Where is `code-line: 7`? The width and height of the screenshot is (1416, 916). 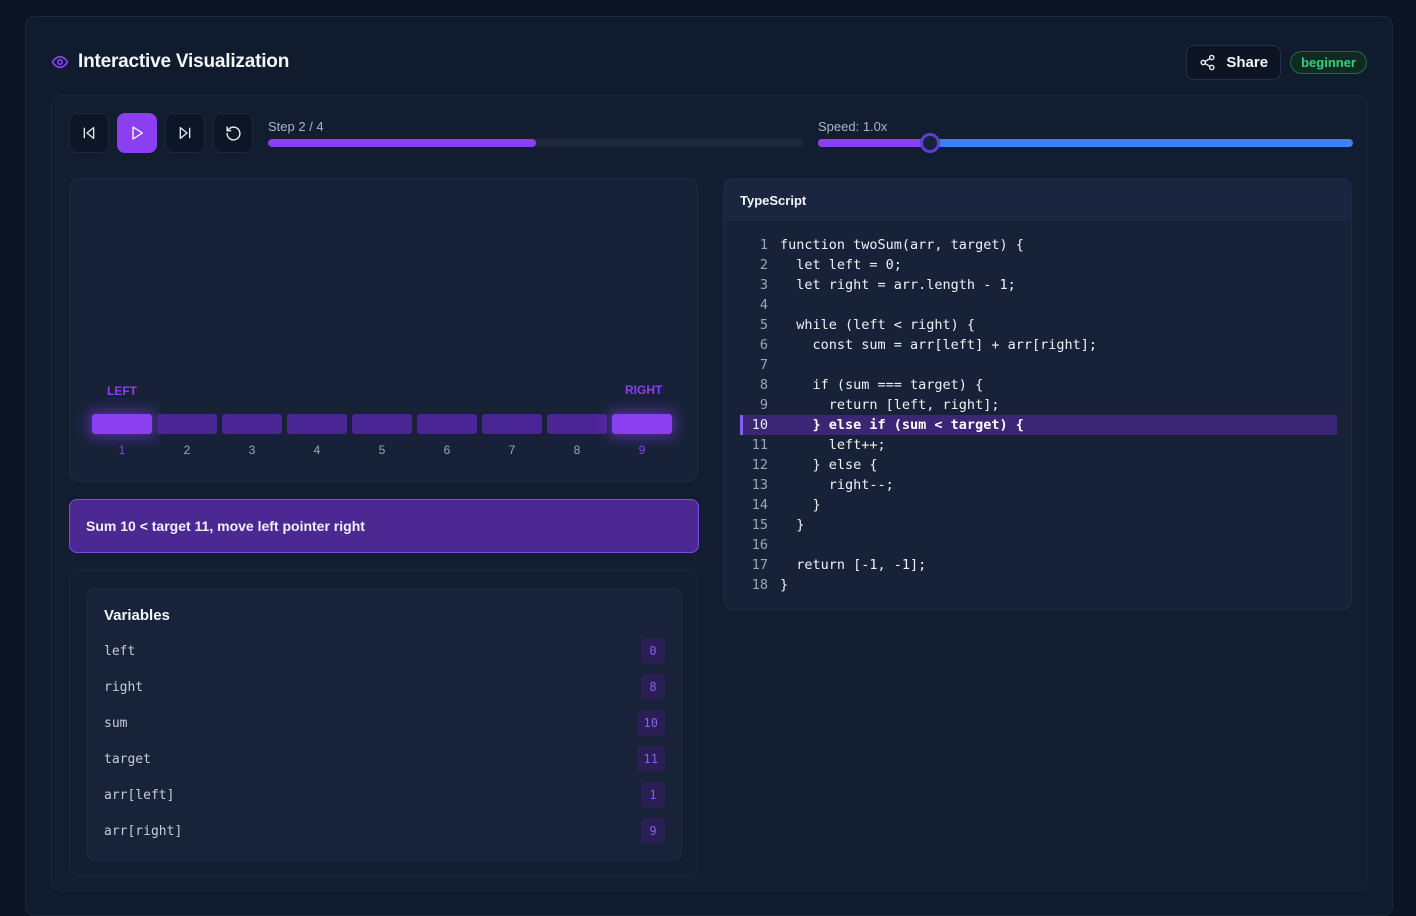 code-line: 7 is located at coordinates (1038, 365).